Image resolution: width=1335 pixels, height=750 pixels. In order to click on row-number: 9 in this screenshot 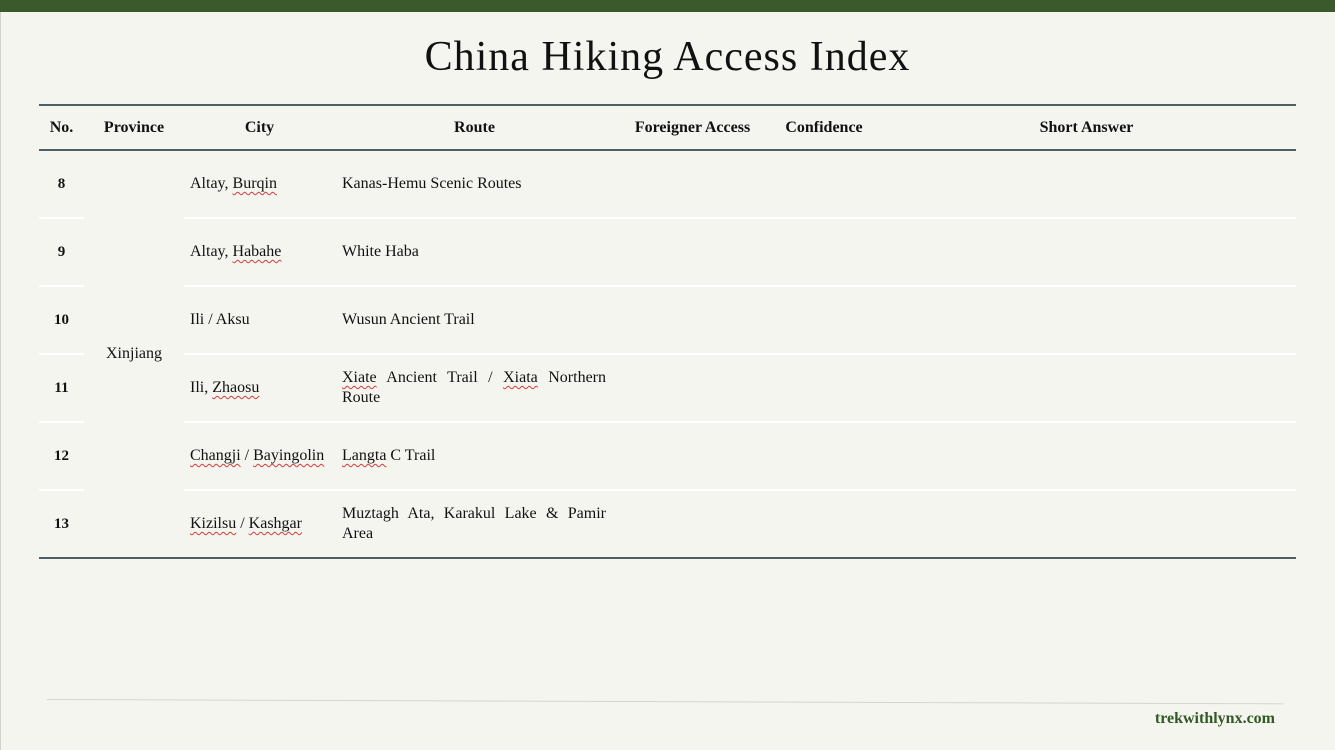, I will do `click(61, 252)`.